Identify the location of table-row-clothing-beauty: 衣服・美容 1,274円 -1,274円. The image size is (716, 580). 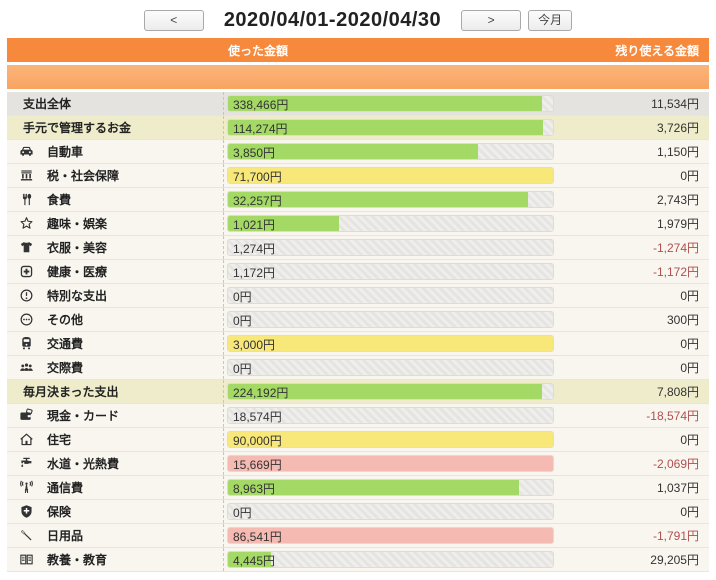
(358, 248).